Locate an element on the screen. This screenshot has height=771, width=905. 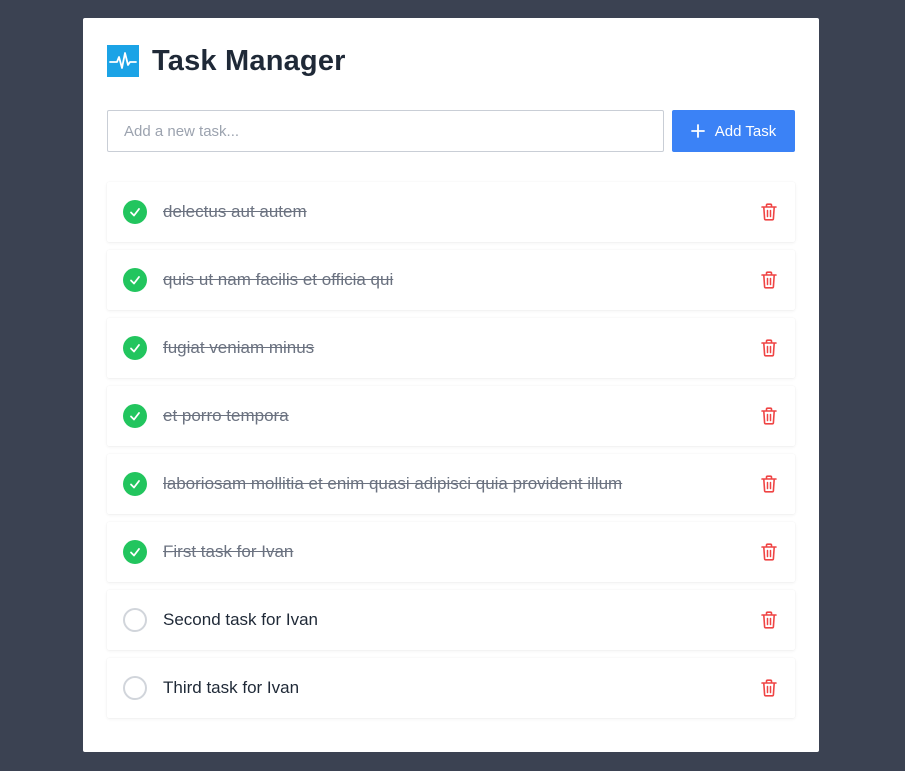
task-text: et porro tempora is located at coordinates (226, 415).